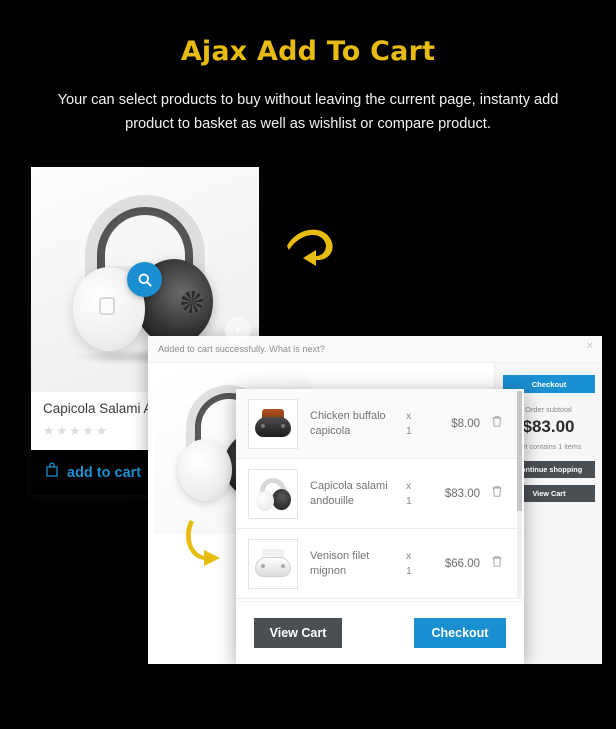 This screenshot has height=729, width=616. I want to click on headphones-icon, so click(273, 493).